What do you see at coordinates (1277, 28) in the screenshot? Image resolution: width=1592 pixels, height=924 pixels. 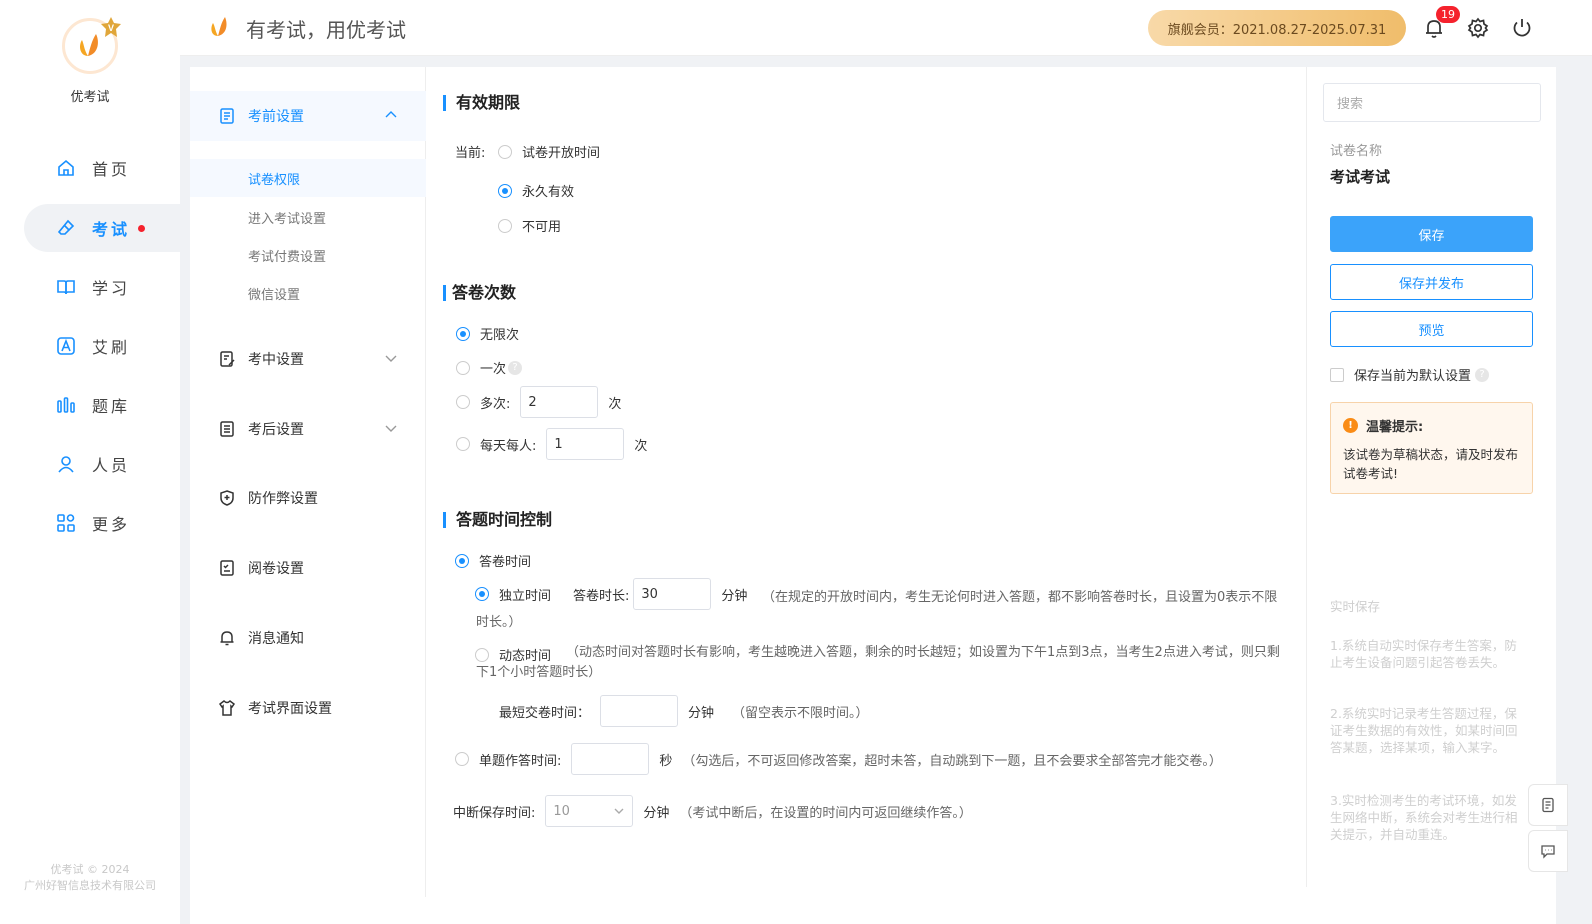 I see `vip-badge: 旗舰会员：2021.08.27-2025.07.31` at bounding box center [1277, 28].